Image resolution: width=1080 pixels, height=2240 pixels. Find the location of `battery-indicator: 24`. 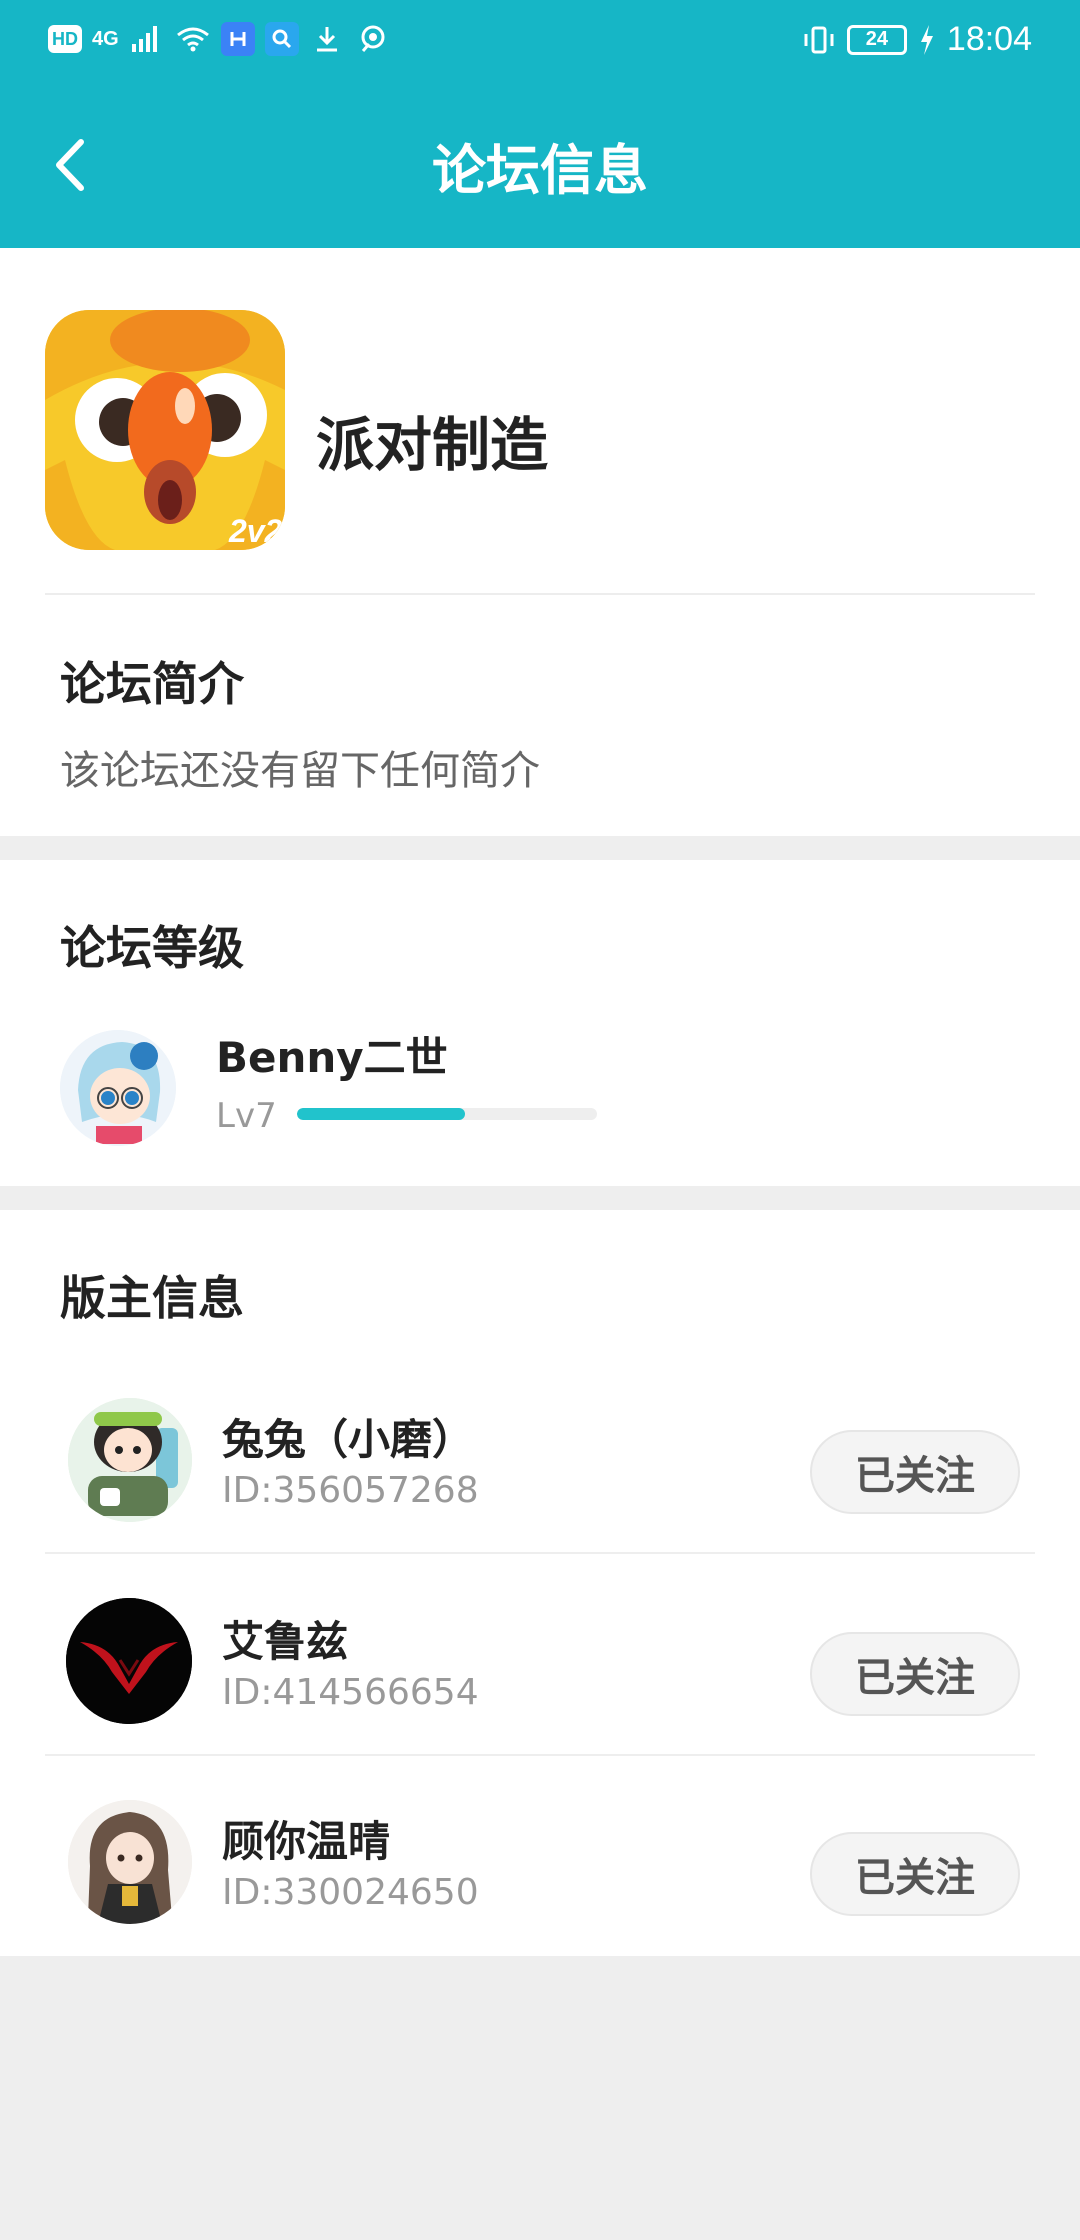

battery-indicator: 24 is located at coordinates (876, 39).